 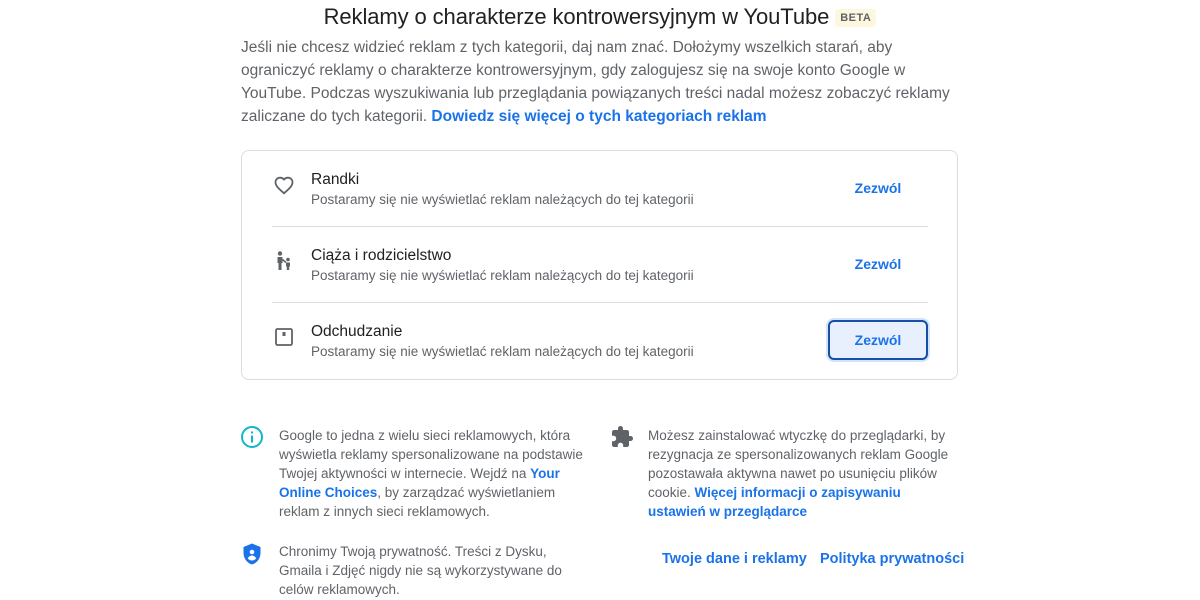 I want to click on allow-parenting-button: Zezwól, so click(x=878, y=264).